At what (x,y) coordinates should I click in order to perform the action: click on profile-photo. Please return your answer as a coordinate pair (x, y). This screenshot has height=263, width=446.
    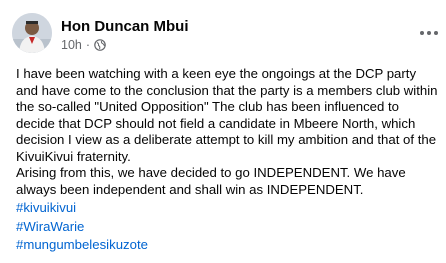
    Looking at the image, I should click on (32, 33).